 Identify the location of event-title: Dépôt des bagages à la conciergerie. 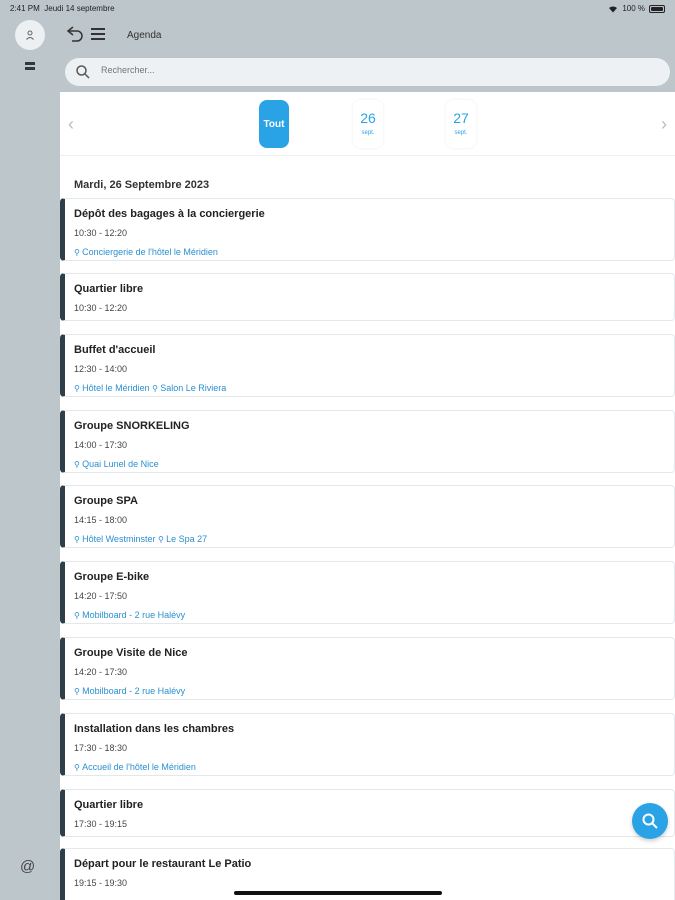
(169, 214).